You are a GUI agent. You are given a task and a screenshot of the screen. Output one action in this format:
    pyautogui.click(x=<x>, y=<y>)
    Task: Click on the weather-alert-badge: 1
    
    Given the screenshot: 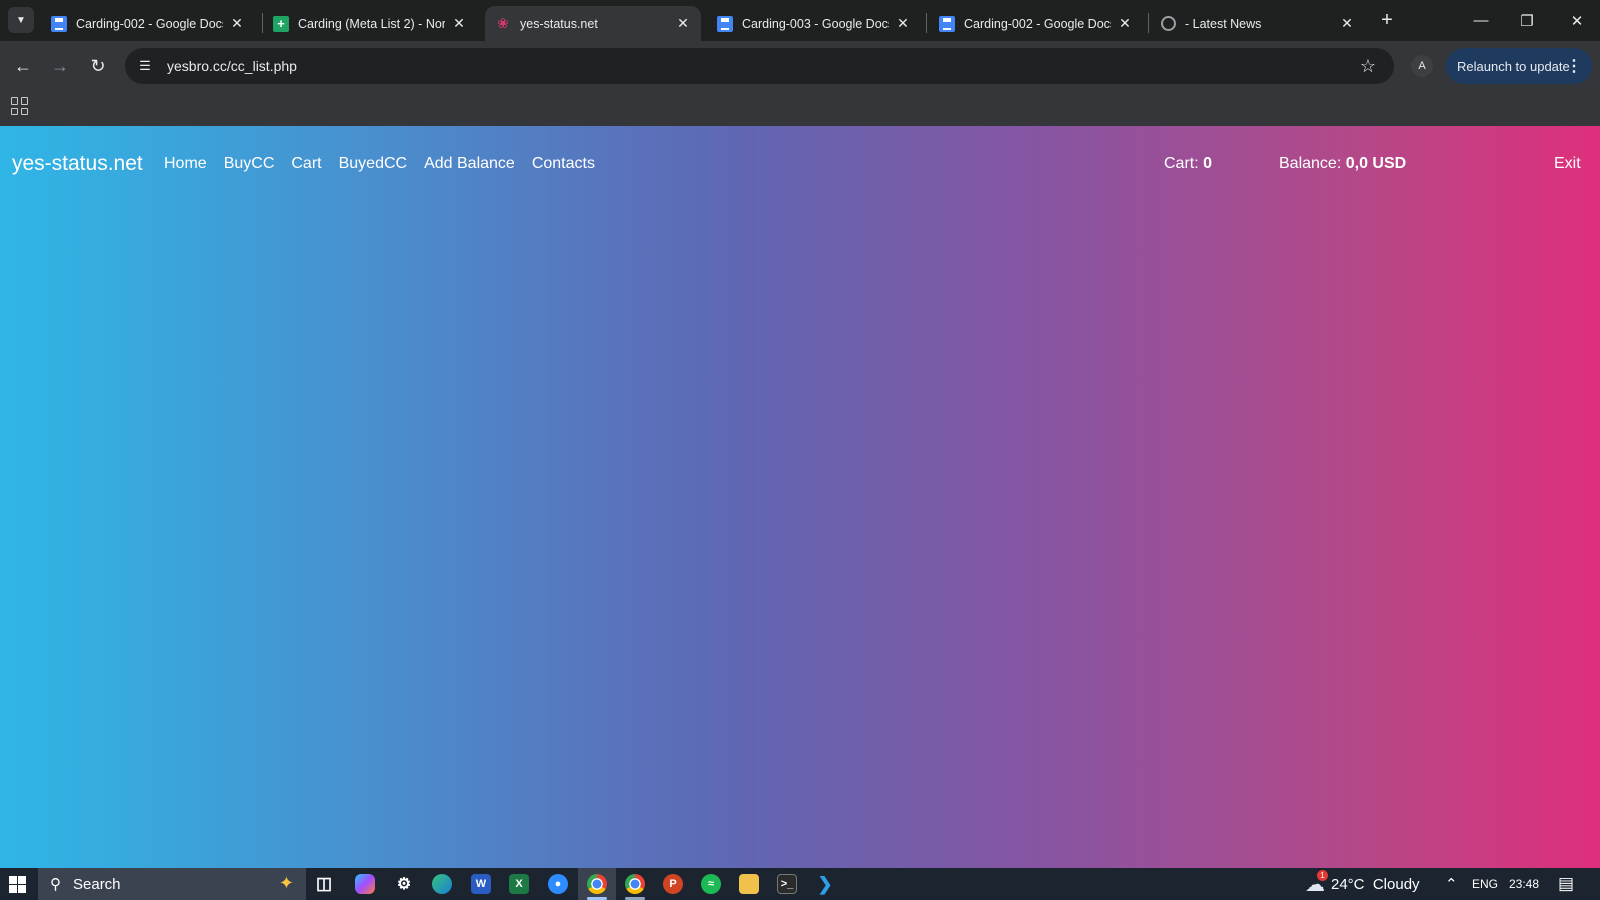 What is the action you would take?
    pyautogui.click(x=1322, y=875)
    